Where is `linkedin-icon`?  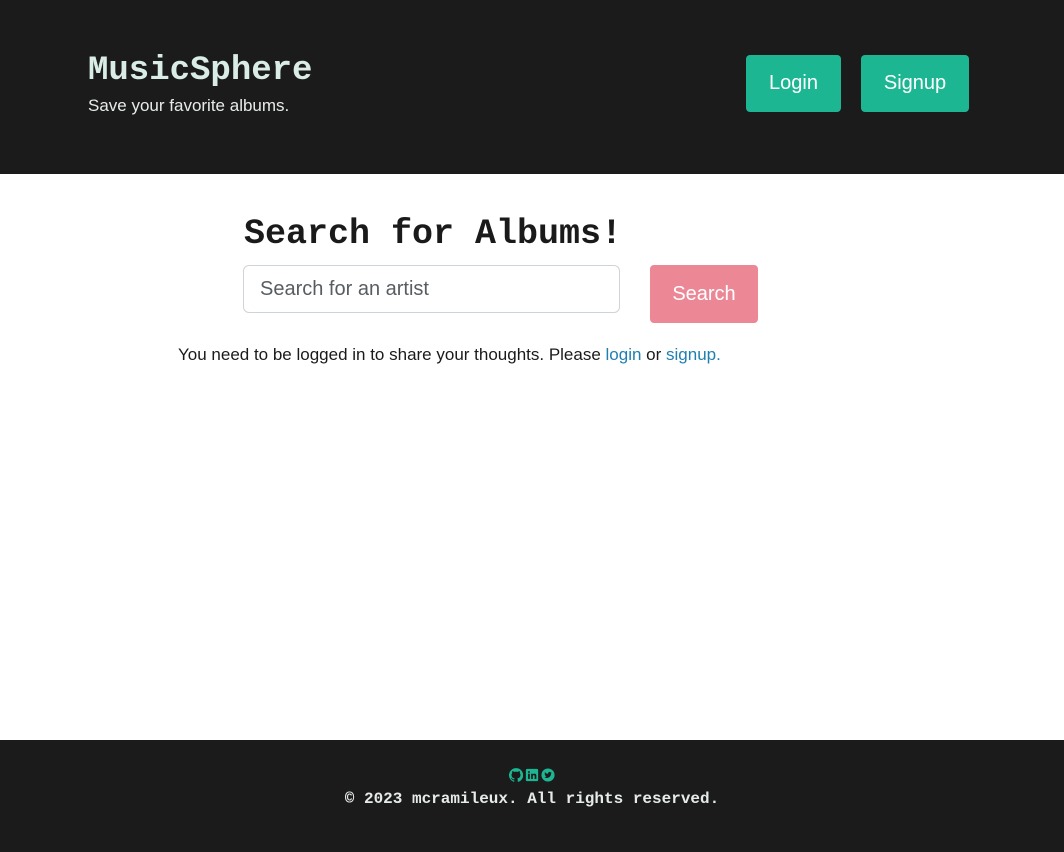
linkedin-icon is located at coordinates (532, 775).